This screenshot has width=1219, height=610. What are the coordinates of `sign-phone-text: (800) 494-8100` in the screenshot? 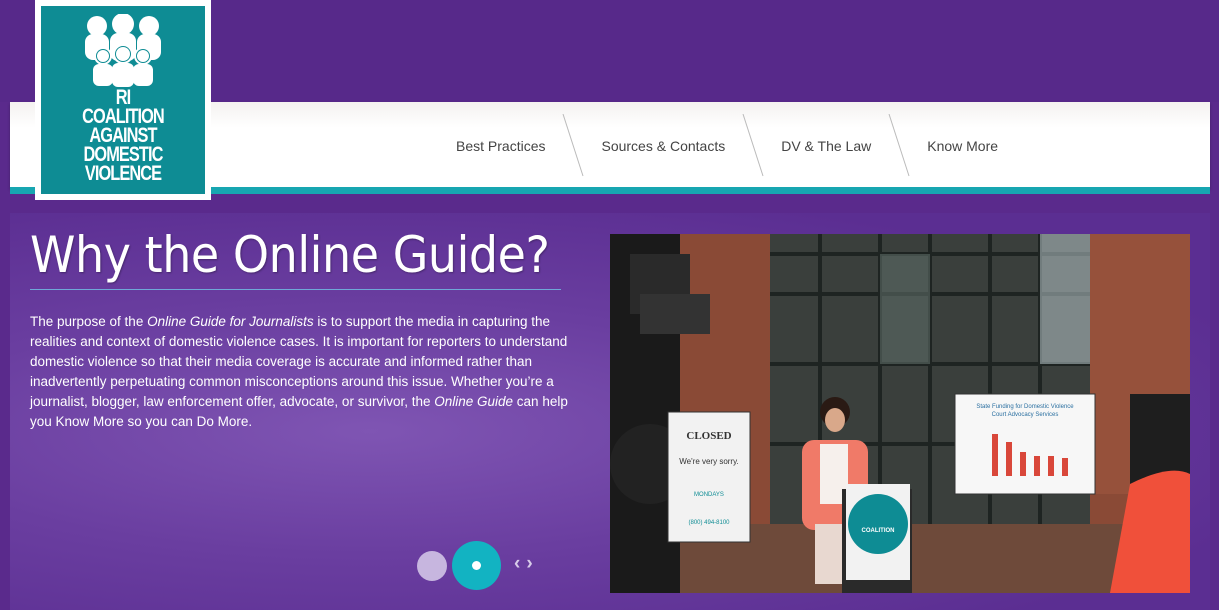 It's located at (709, 523).